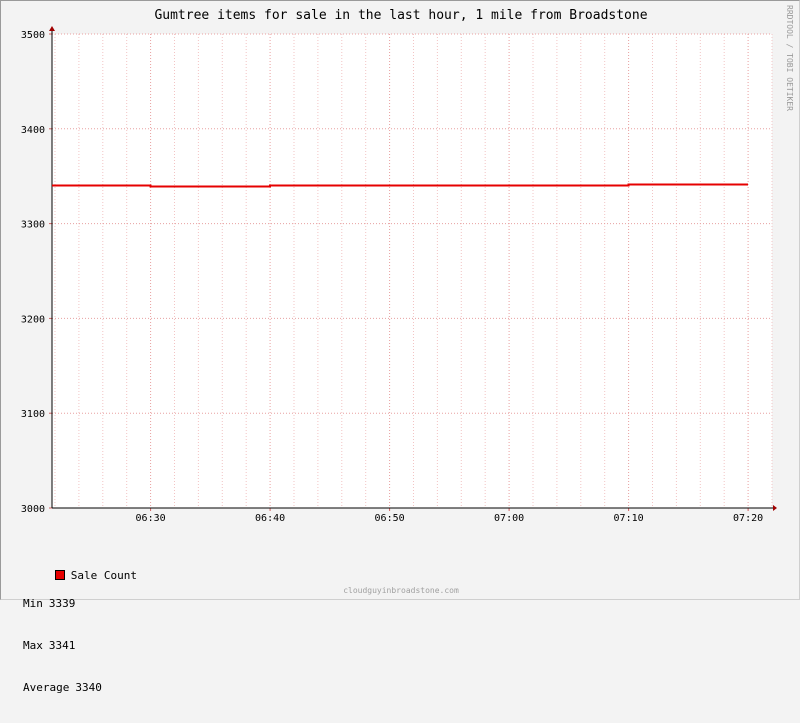  What do you see at coordinates (33, 225) in the screenshot?
I see `y-tick-label: 3300` at bounding box center [33, 225].